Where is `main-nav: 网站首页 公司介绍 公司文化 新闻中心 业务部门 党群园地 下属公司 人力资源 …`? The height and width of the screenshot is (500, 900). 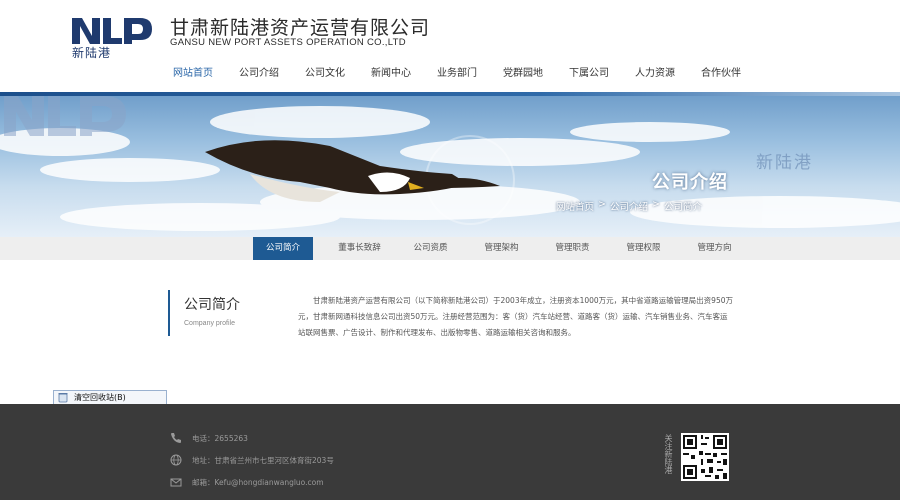
main-nav: 网站首页 公司介绍 公司文化 新闻中心 业务部门 党群园地 下属公司 人力资源 … is located at coordinates (457, 74).